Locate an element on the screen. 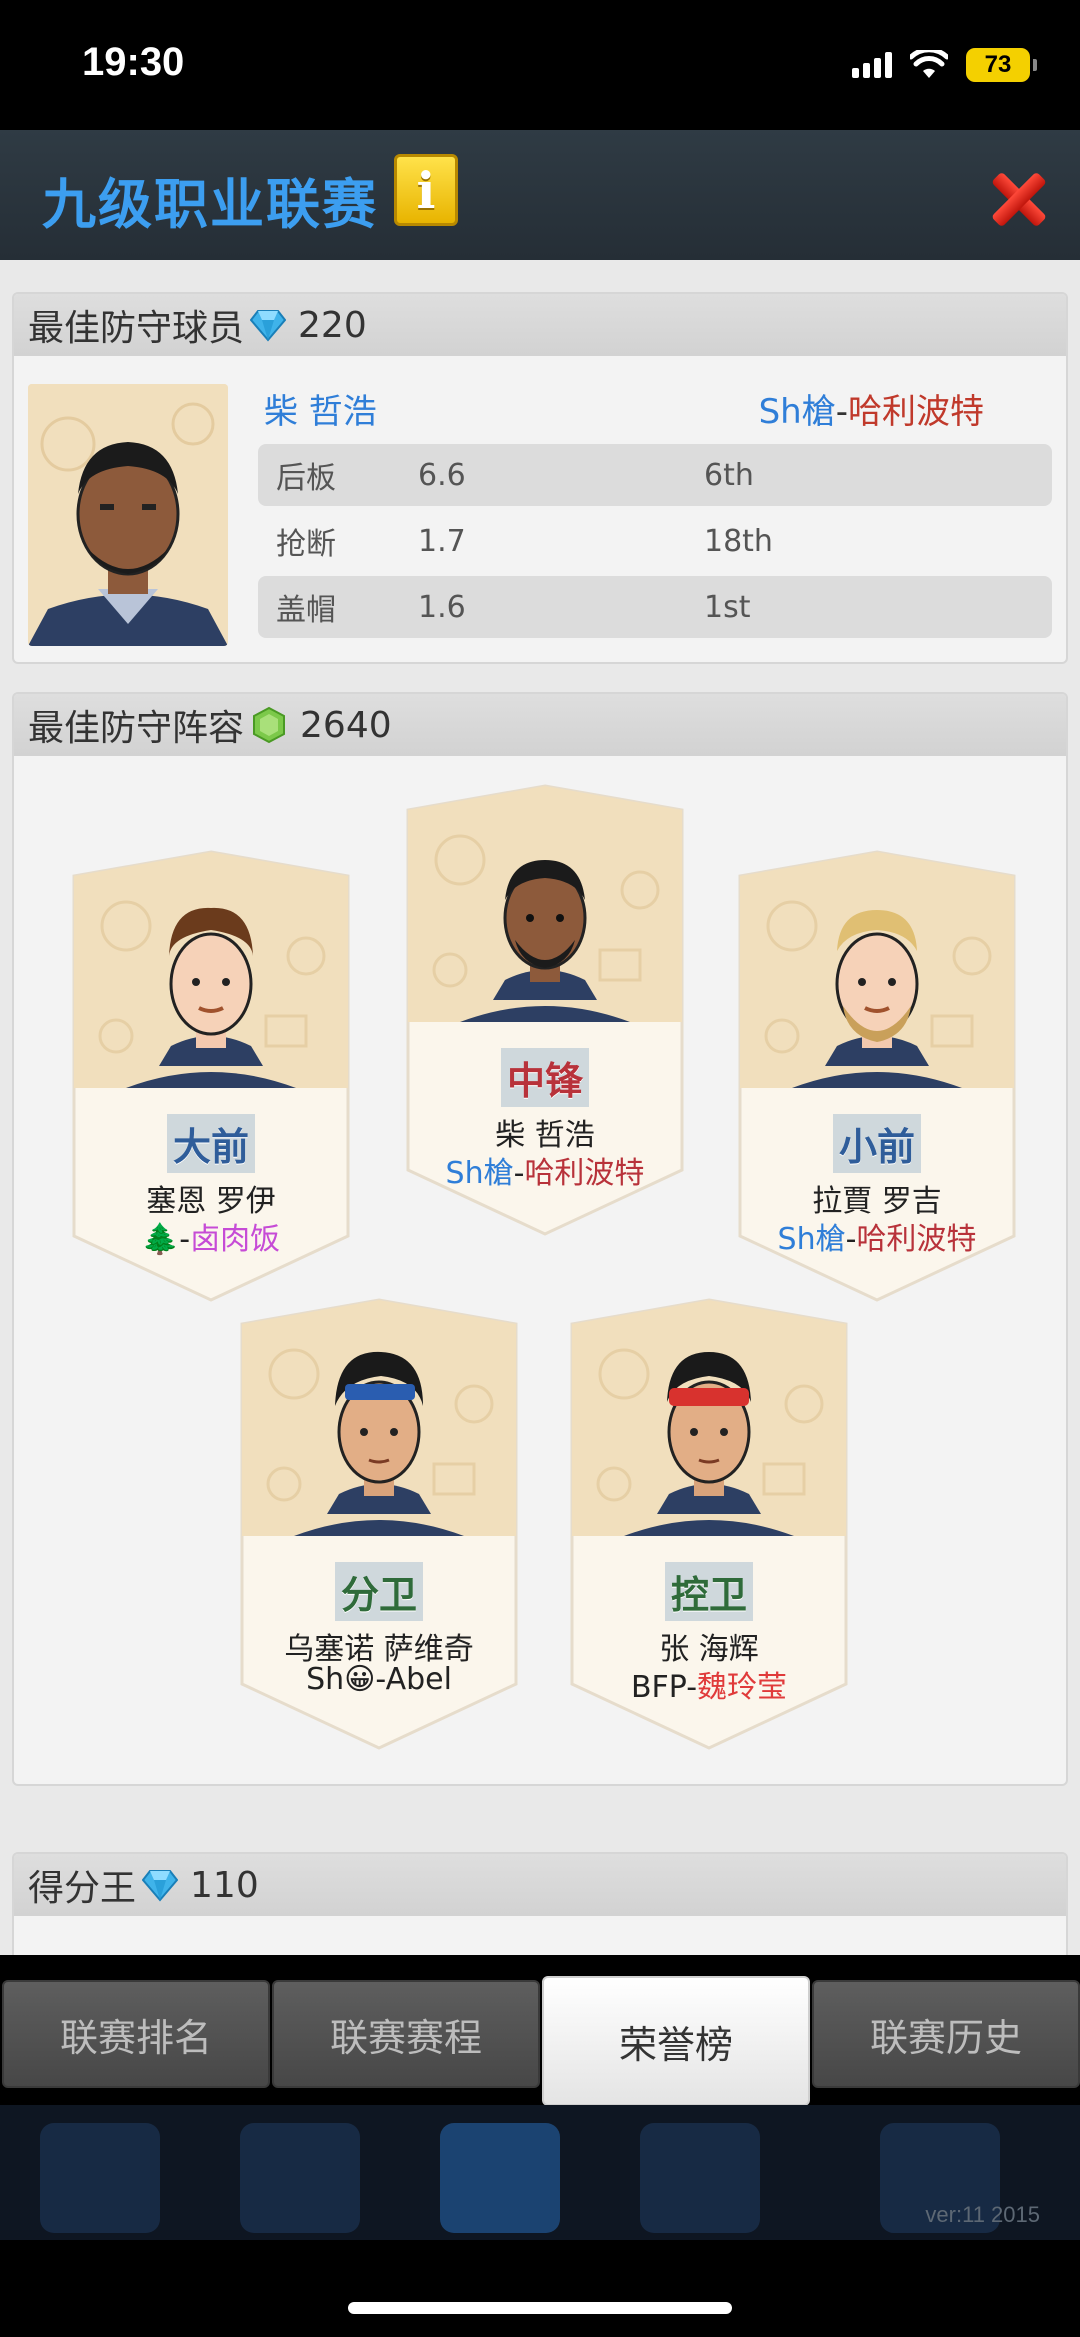  stat-rank: 6th is located at coordinates (729, 475).